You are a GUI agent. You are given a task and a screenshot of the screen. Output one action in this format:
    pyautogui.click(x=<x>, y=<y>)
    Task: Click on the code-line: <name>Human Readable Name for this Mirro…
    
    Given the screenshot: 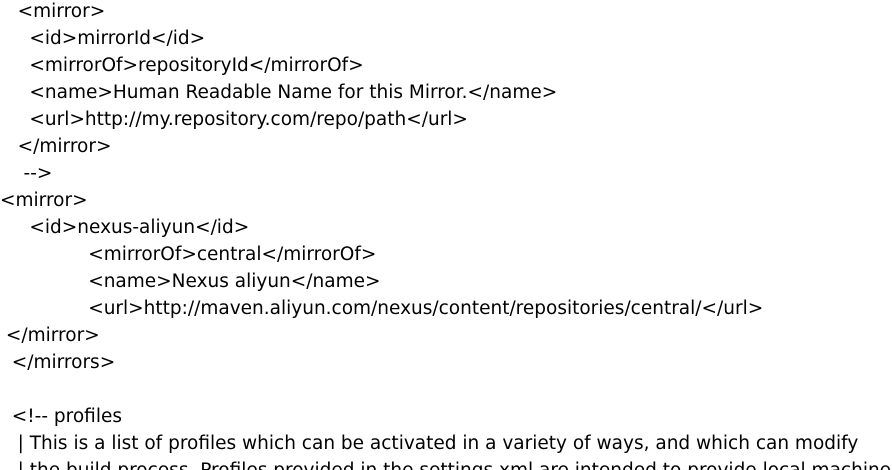 What is the action you would take?
    pyautogui.click(x=279, y=92)
    